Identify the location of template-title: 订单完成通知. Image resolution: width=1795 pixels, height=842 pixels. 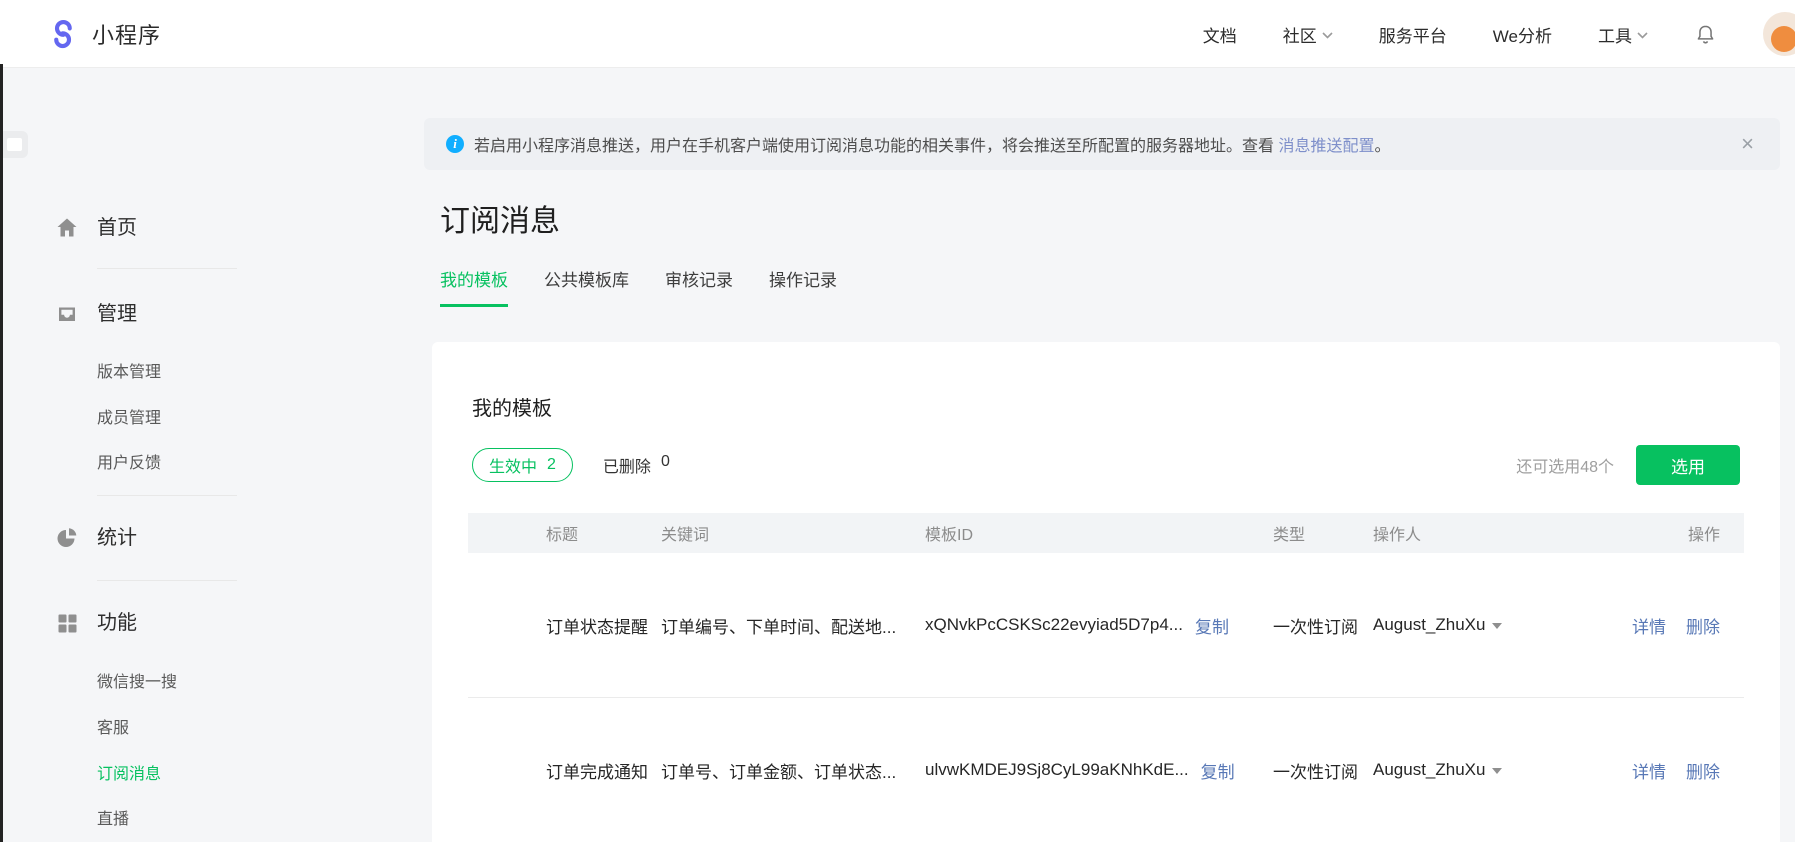
(597, 772).